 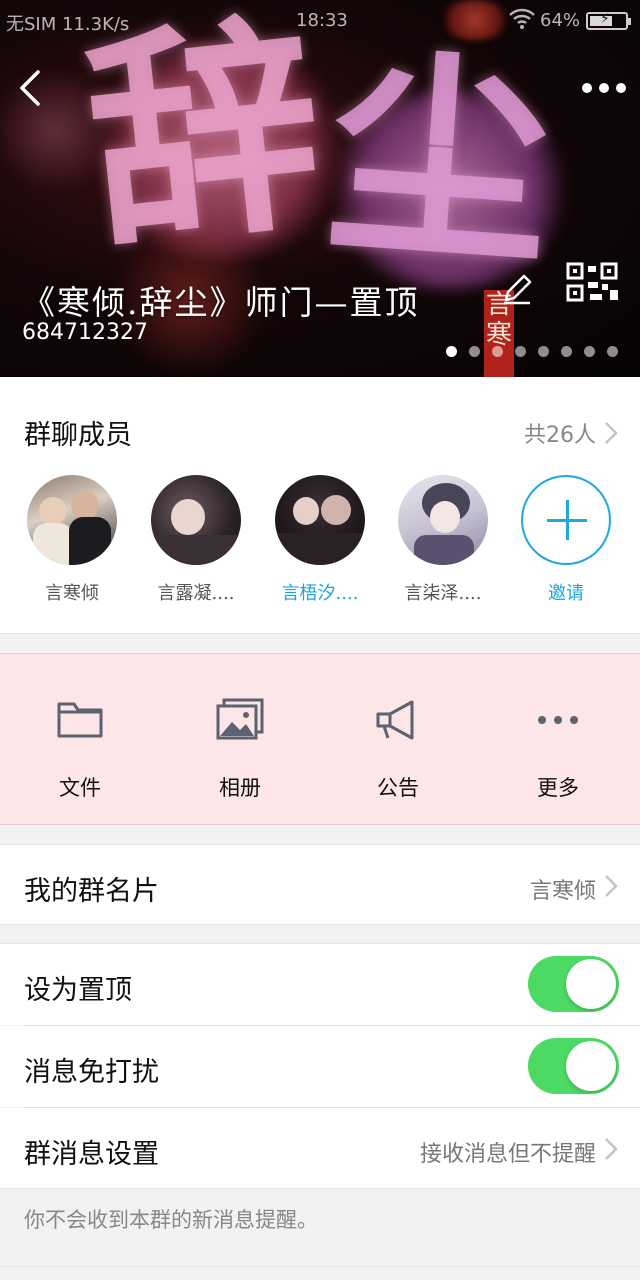 I want to click on status-bar: 无SIM 11.3K/s 18:33 64% ⚡, so click(x=320, y=20).